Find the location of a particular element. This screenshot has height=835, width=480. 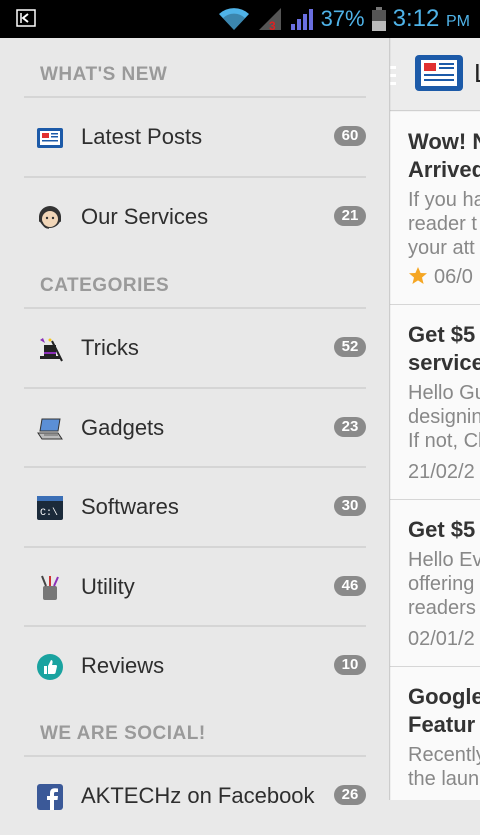

count-badge: 23 is located at coordinates (350, 427).